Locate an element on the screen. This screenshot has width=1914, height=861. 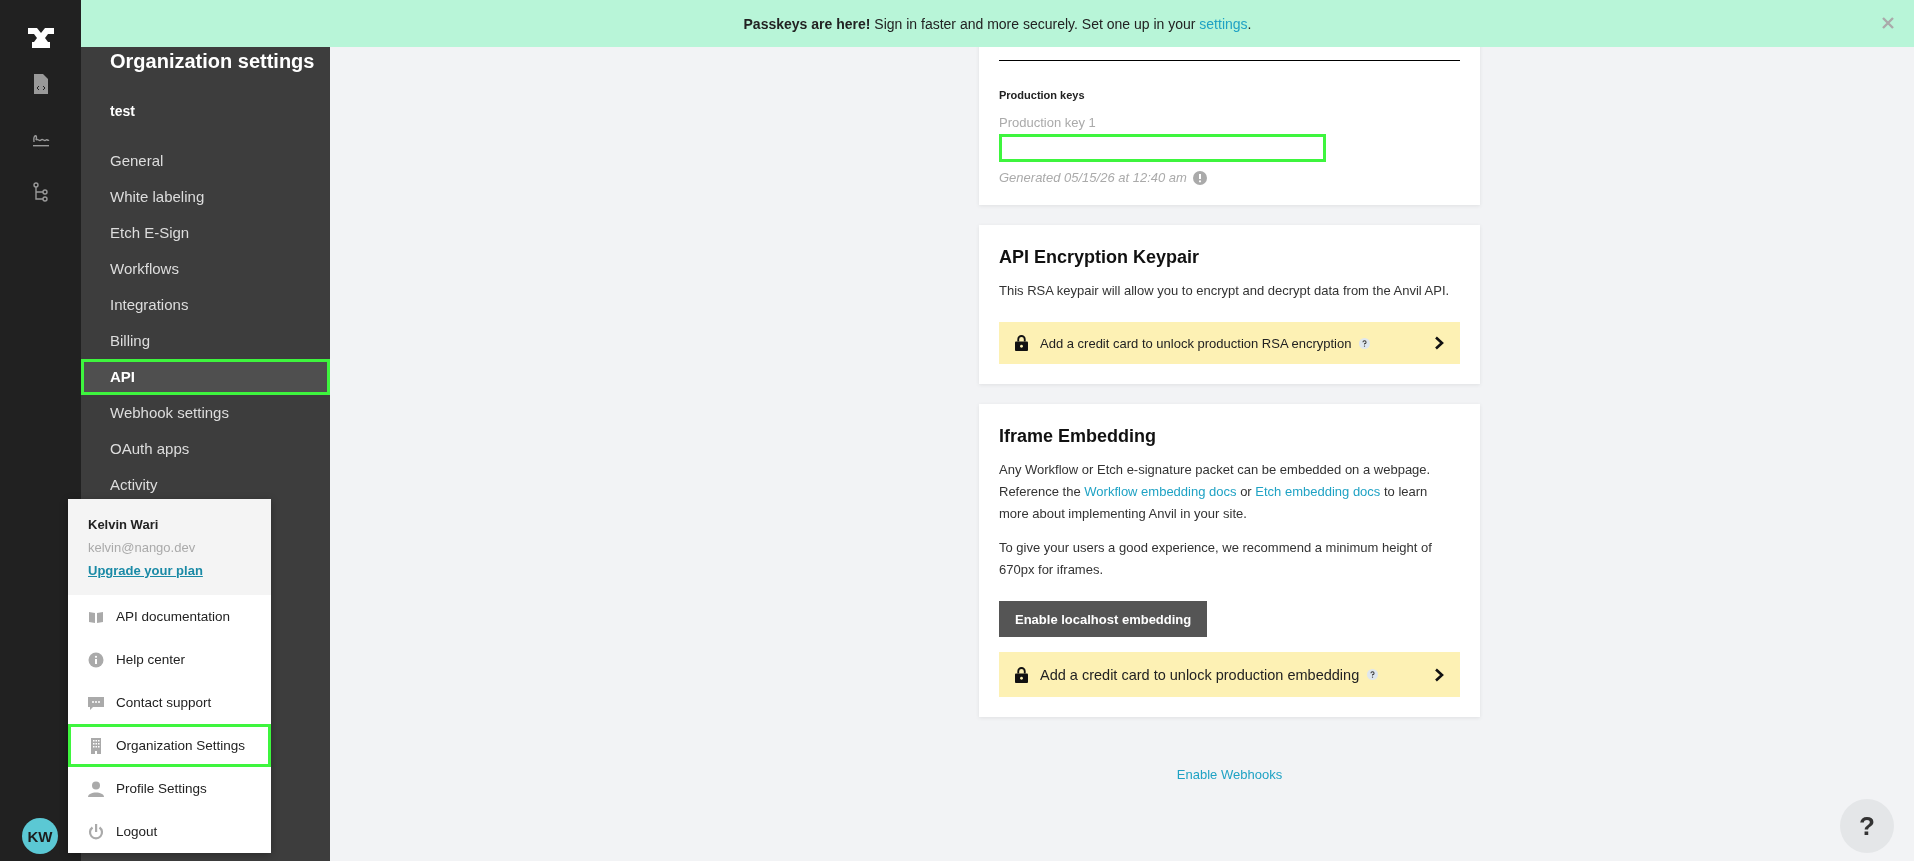
info-icon is located at coordinates (96, 659).